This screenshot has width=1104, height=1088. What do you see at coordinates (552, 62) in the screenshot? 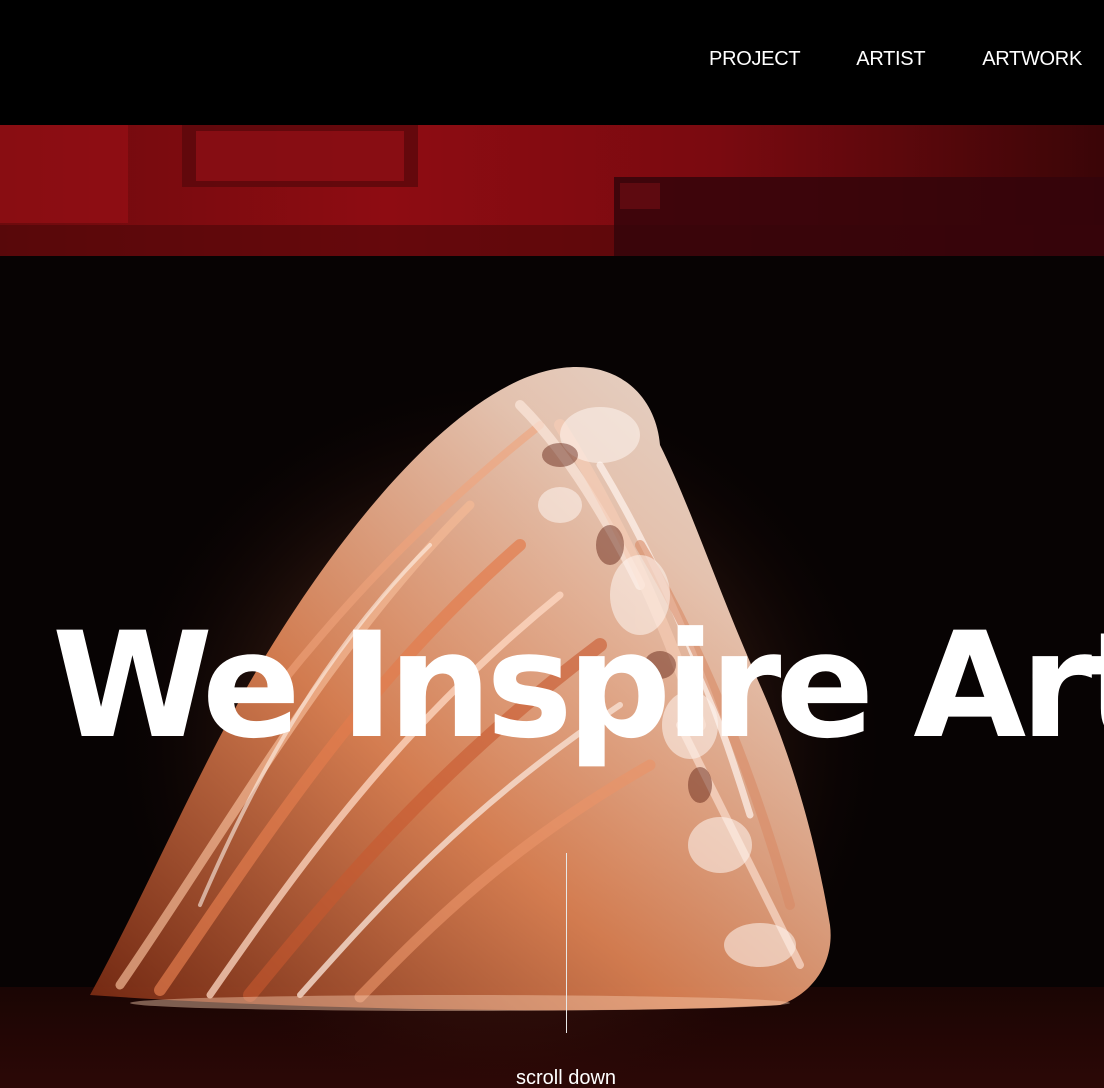
I see `site-header: PROJECT ARTIST ARTWORK` at bounding box center [552, 62].